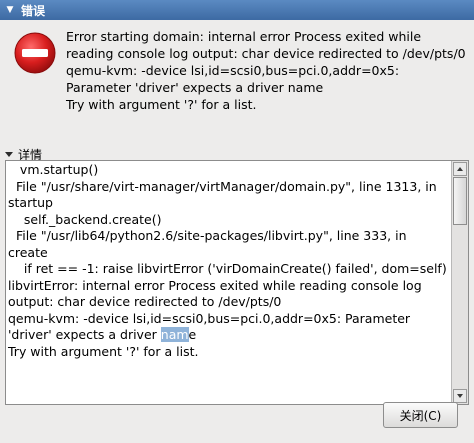 This screenshot has height=443, width=474. I want to click on title-bar: ▼ 错误, so click(237, 10).